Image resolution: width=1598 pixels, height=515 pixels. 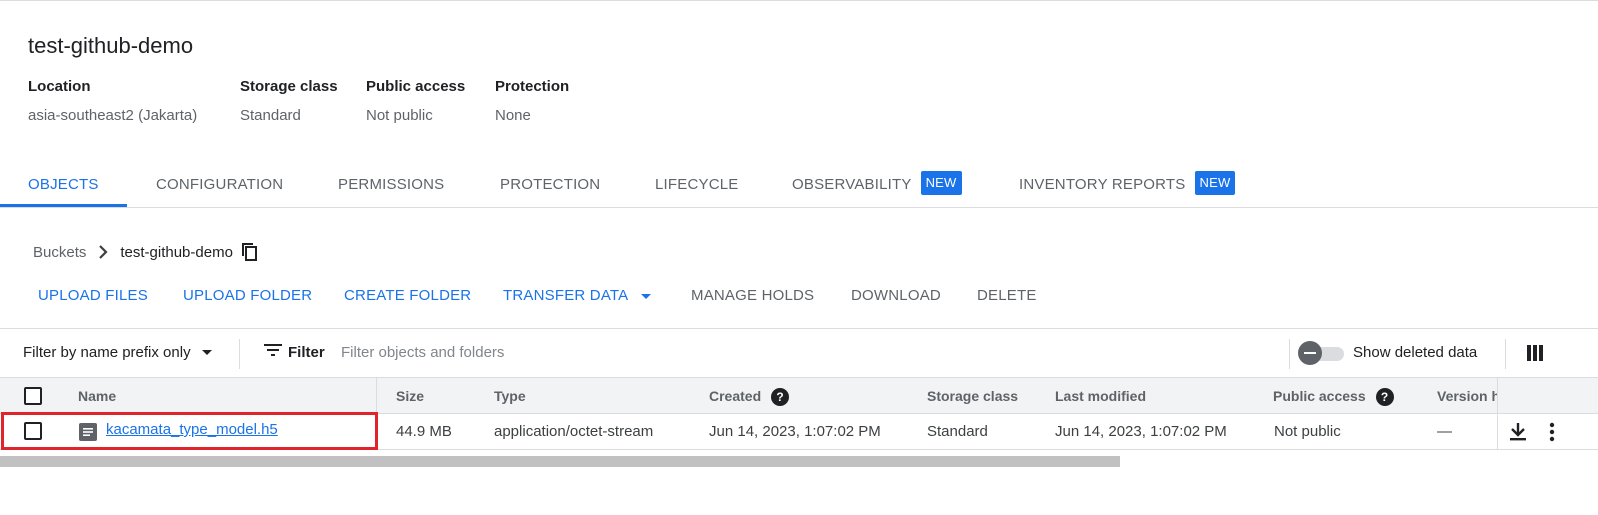 What do you see at coordinates (1319, 396) in the screenshot?
I see `public-access-header-label: Public access` at bounding box center [1319, 396].